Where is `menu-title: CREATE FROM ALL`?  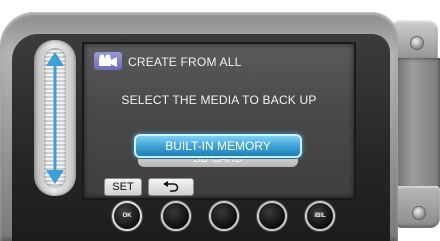 menu-title: CREATE FROM ALL is located at coordinates (185, 62).